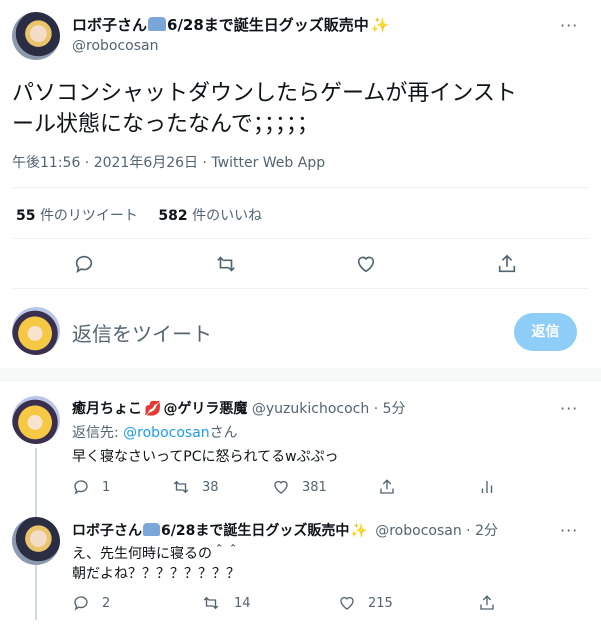 The width and height of the screenshot is (601, 626). Describe the element at coordinates (255, 531) in the screenshot. I see `reply-author-name-suffix: 6/28まで誕生日グッズ販売中` at that location.